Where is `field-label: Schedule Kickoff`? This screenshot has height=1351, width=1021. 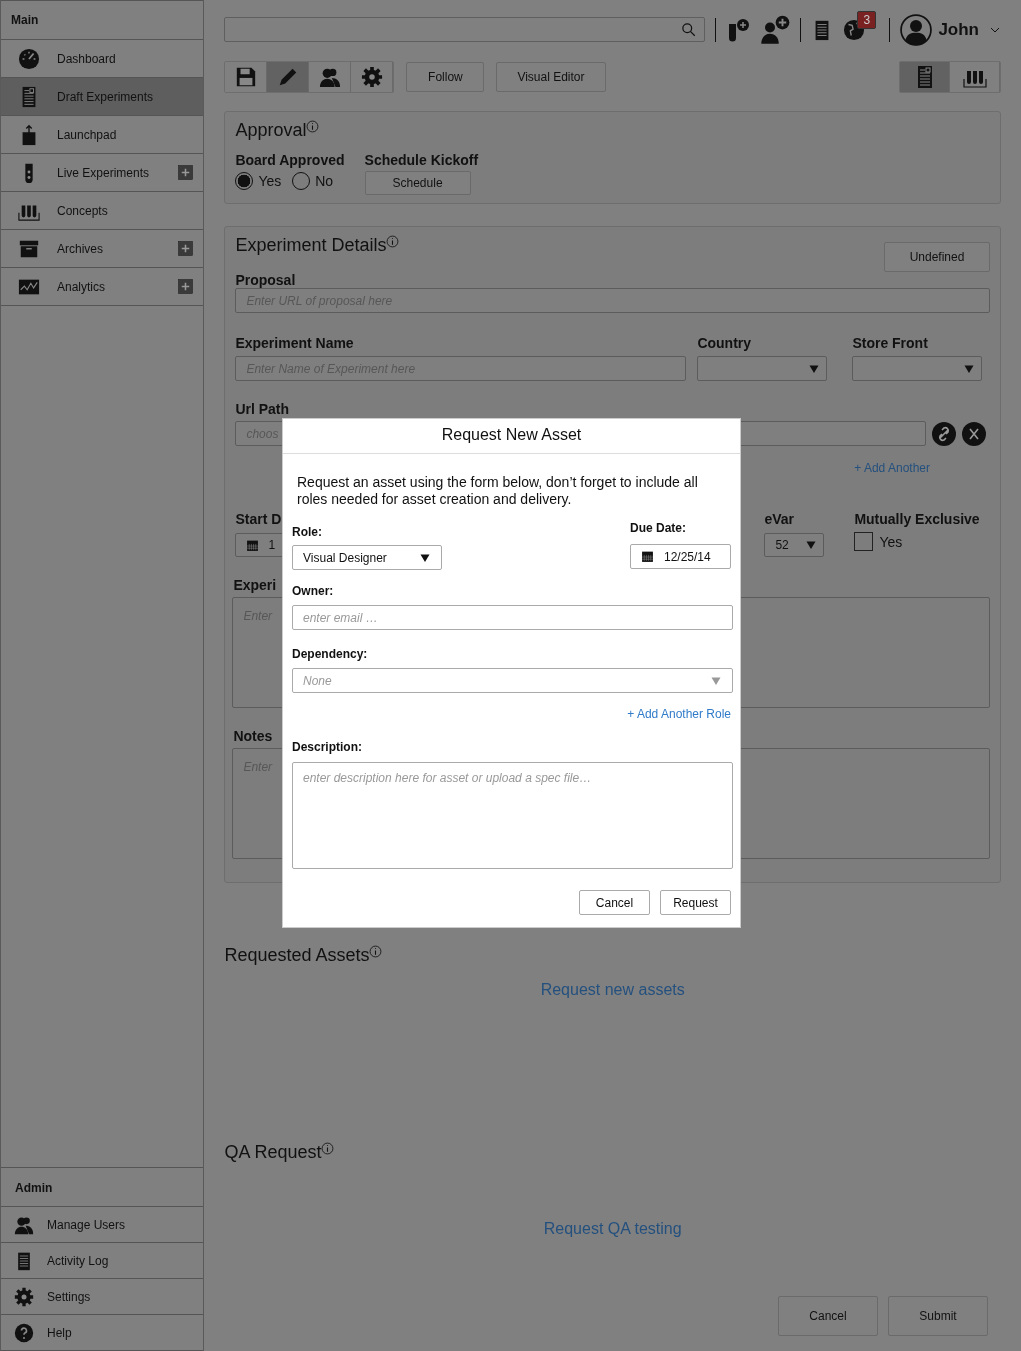 field-label: Schedule Kickoff is located at coordinates (421, 160).